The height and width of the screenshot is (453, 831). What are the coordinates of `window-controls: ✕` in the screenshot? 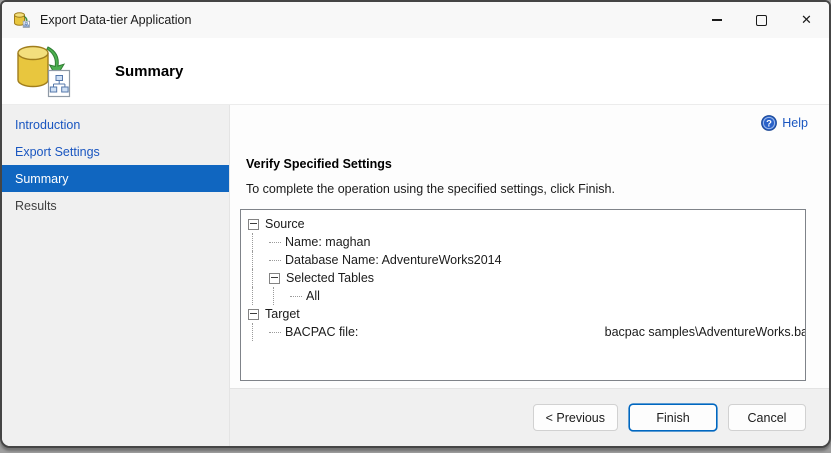 It's located at (761, 20).